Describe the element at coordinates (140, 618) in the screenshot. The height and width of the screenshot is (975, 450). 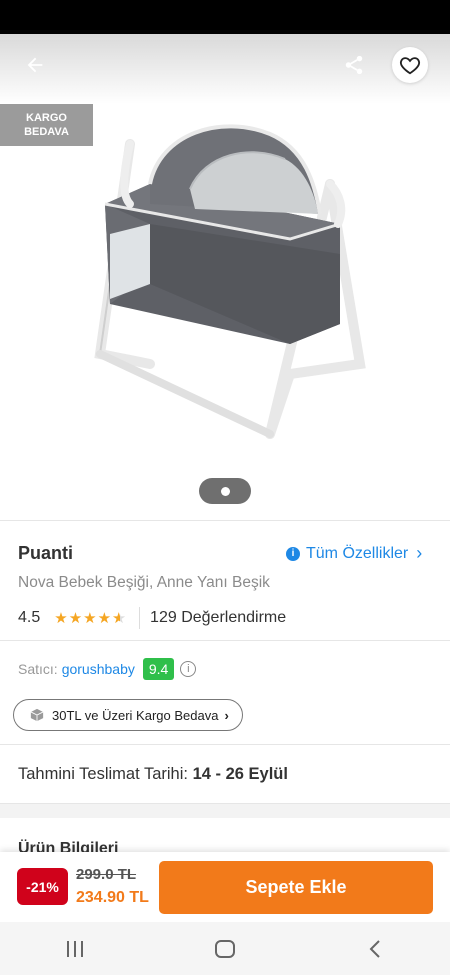
I see `divider` at that location.